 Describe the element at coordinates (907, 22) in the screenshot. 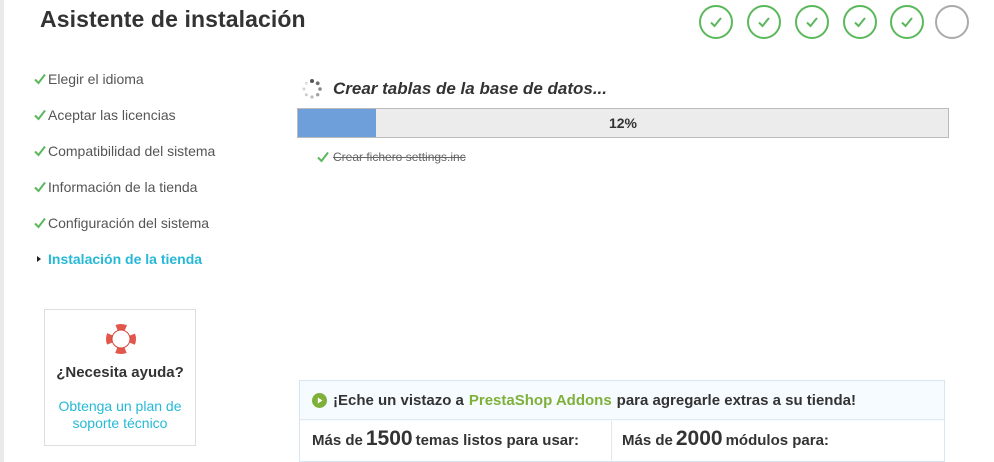

I see `step-5-done-icon` at that location.